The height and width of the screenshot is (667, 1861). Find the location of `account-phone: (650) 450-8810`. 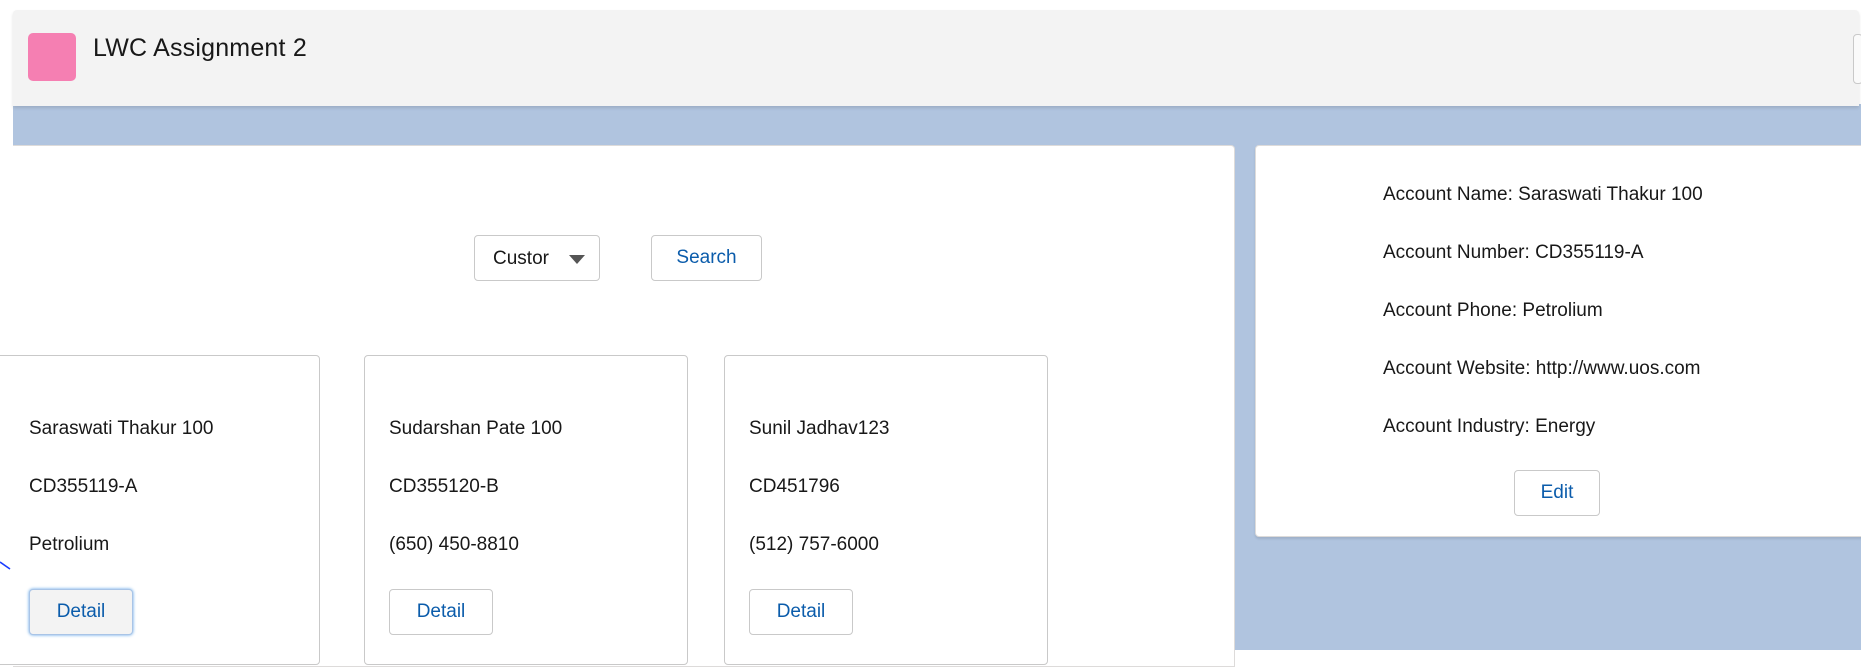

account-phone: (650) 450-8810 is located at coordinates (454, 544).